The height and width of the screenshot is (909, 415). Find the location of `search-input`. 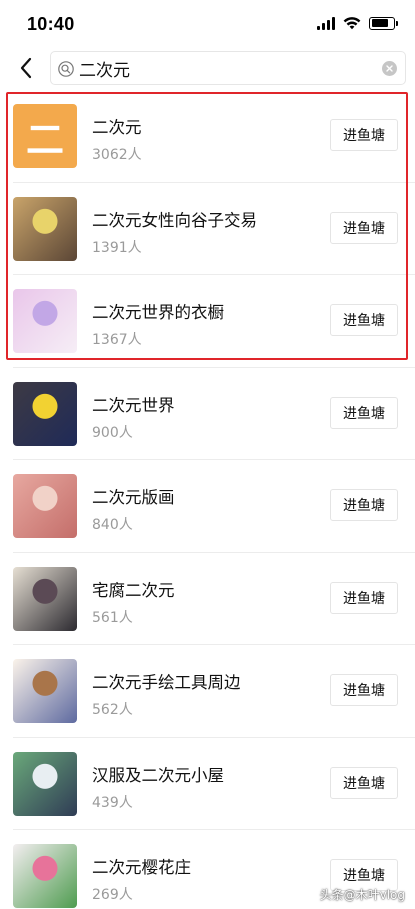

search-input is located at coordinates (229, 68).